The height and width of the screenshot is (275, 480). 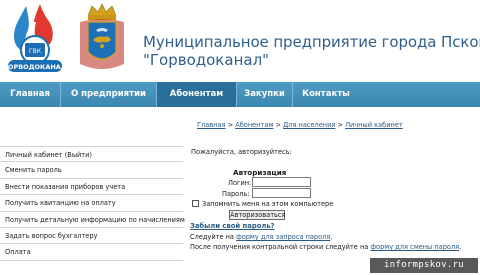 What do you see at coordinates (91, 170) in the screenshot?
I see `sidebar-item-change-password: Сменить пароль` at bounding box center [91, 170].